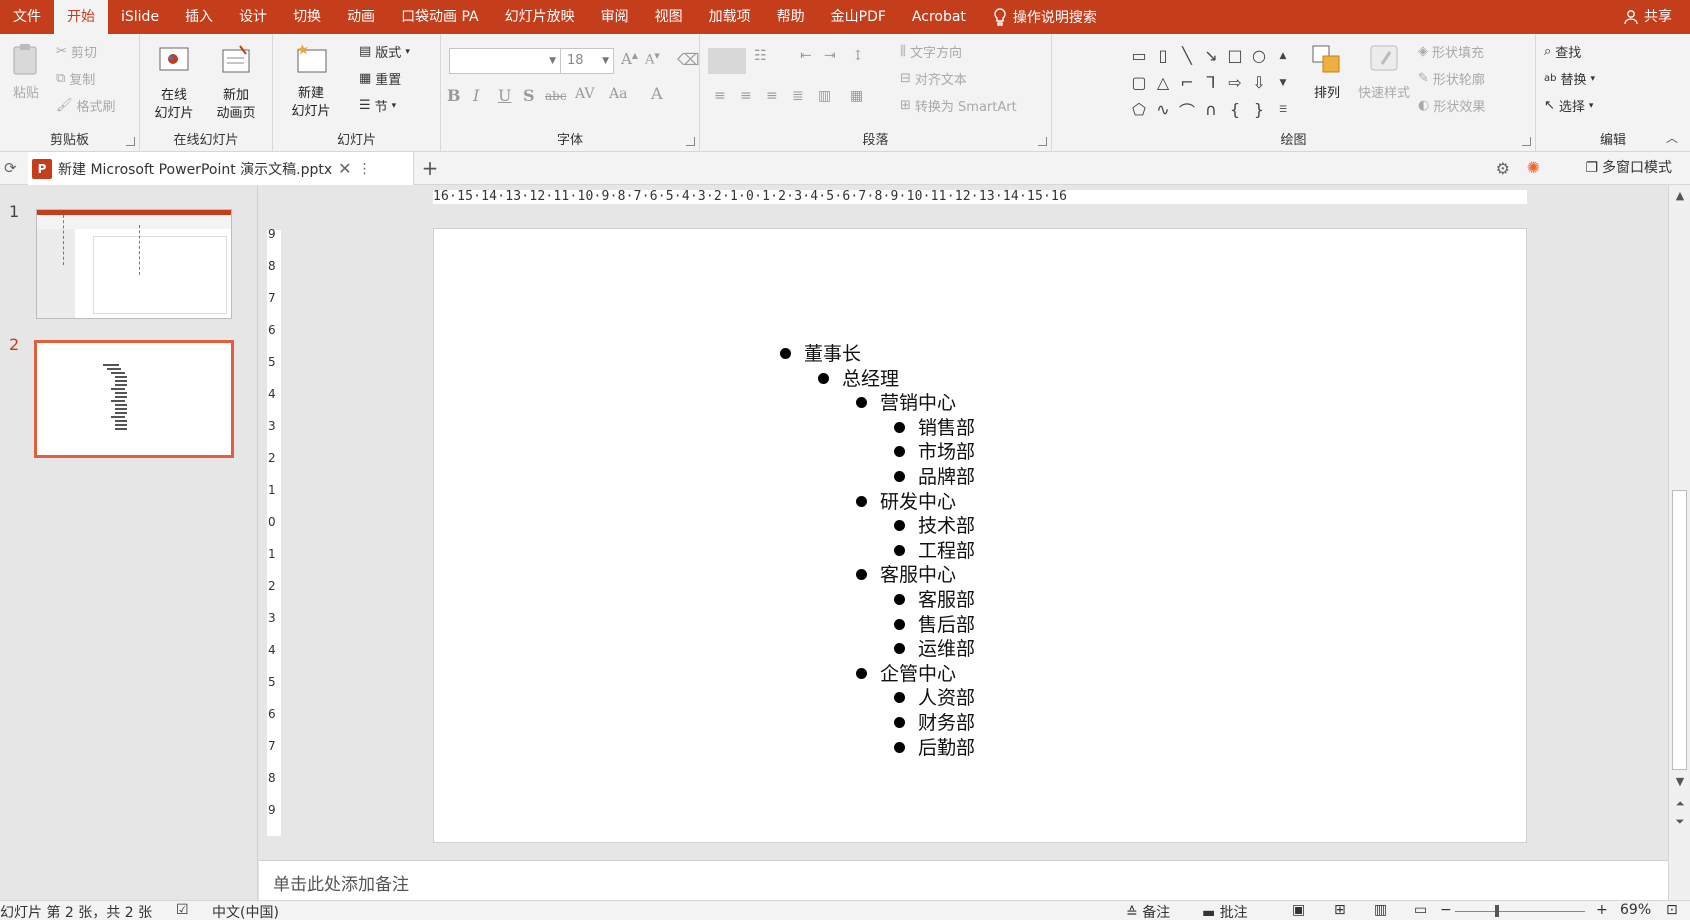 This screenshot has width=1690, height=920. What do you see at coordinates (934, 600) in the screenshot?
I see `outline-item: 客服部` at bounding box center [934, 600].